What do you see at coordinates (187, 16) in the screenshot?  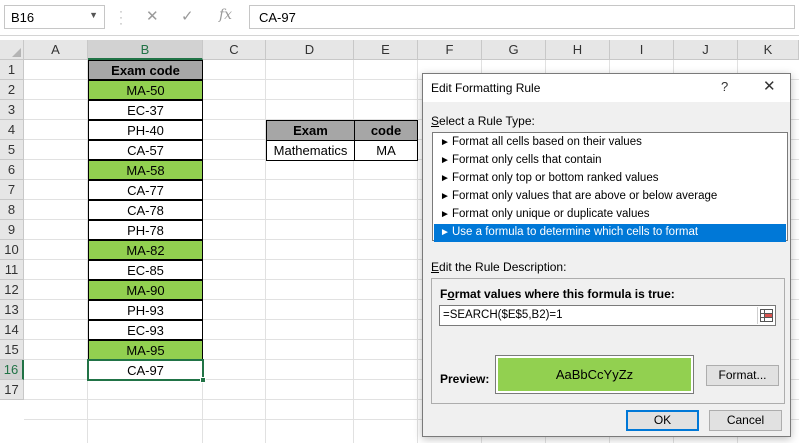 I see `enter-icon: ✓` at bounding box center [187, 16].